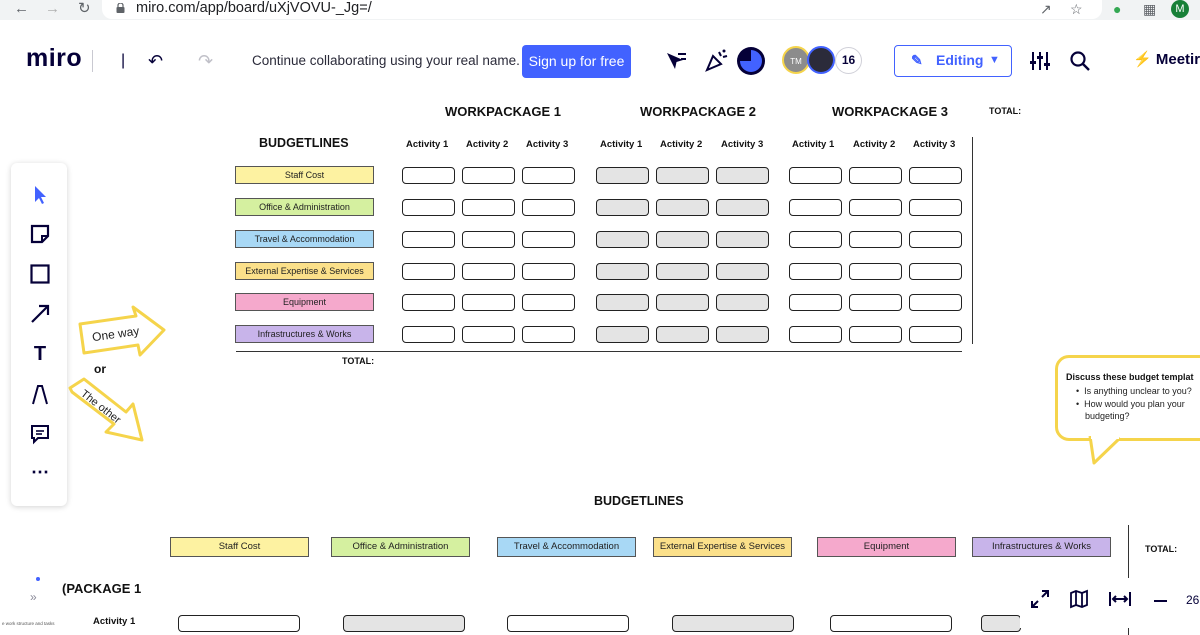 The width and height of the screenshot is (1200, 635). I want to click on budget-cell-r1-c4, so click(622, 175).